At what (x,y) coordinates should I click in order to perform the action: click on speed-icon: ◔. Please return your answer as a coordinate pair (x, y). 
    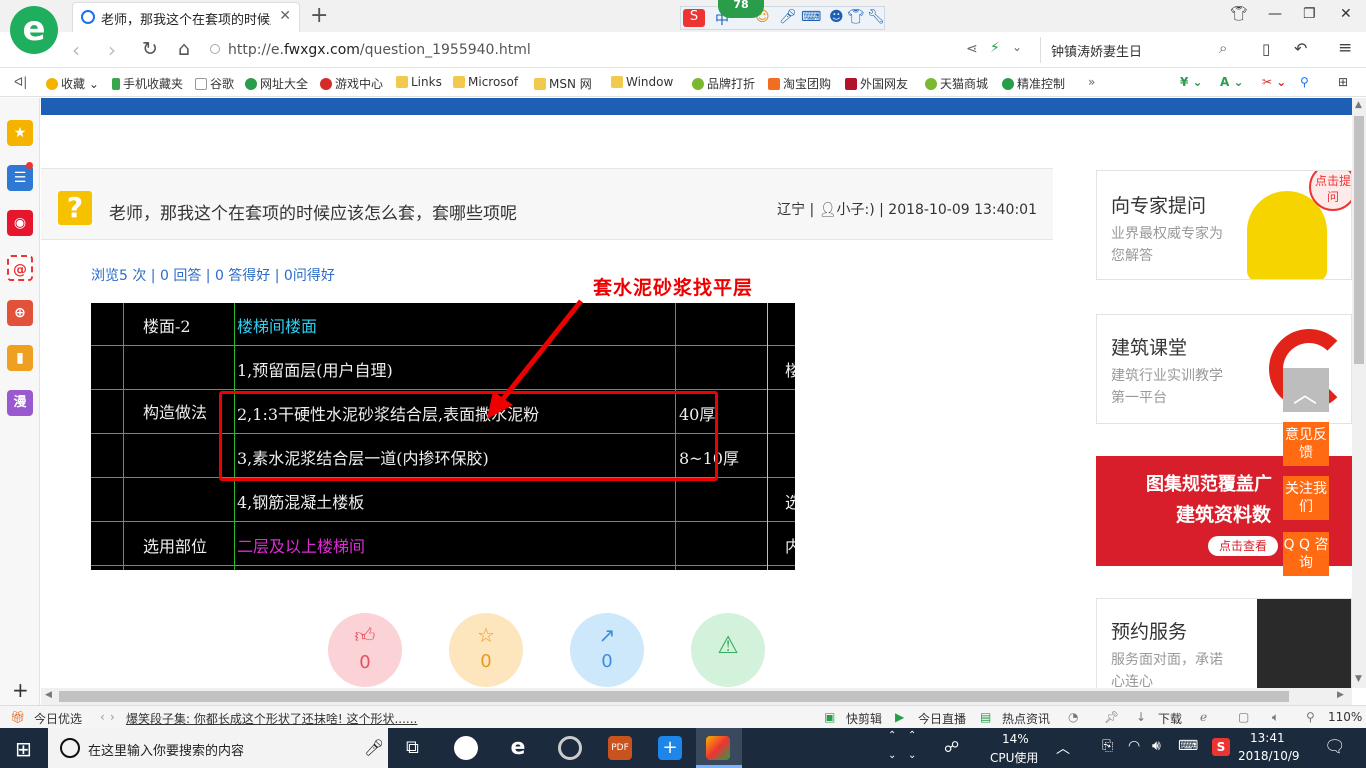
    Looking at the image, I should click on (1073, 717).